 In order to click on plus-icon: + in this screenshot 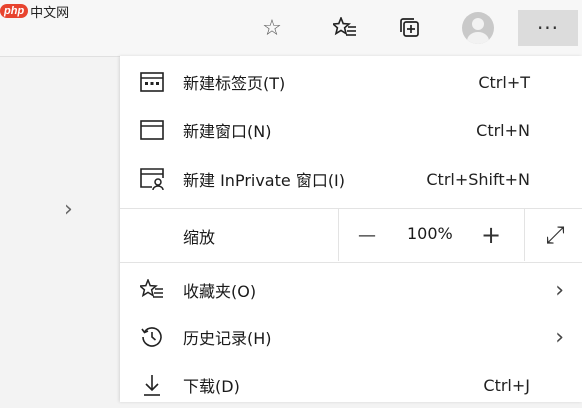, I will do `click(491, 235)`.